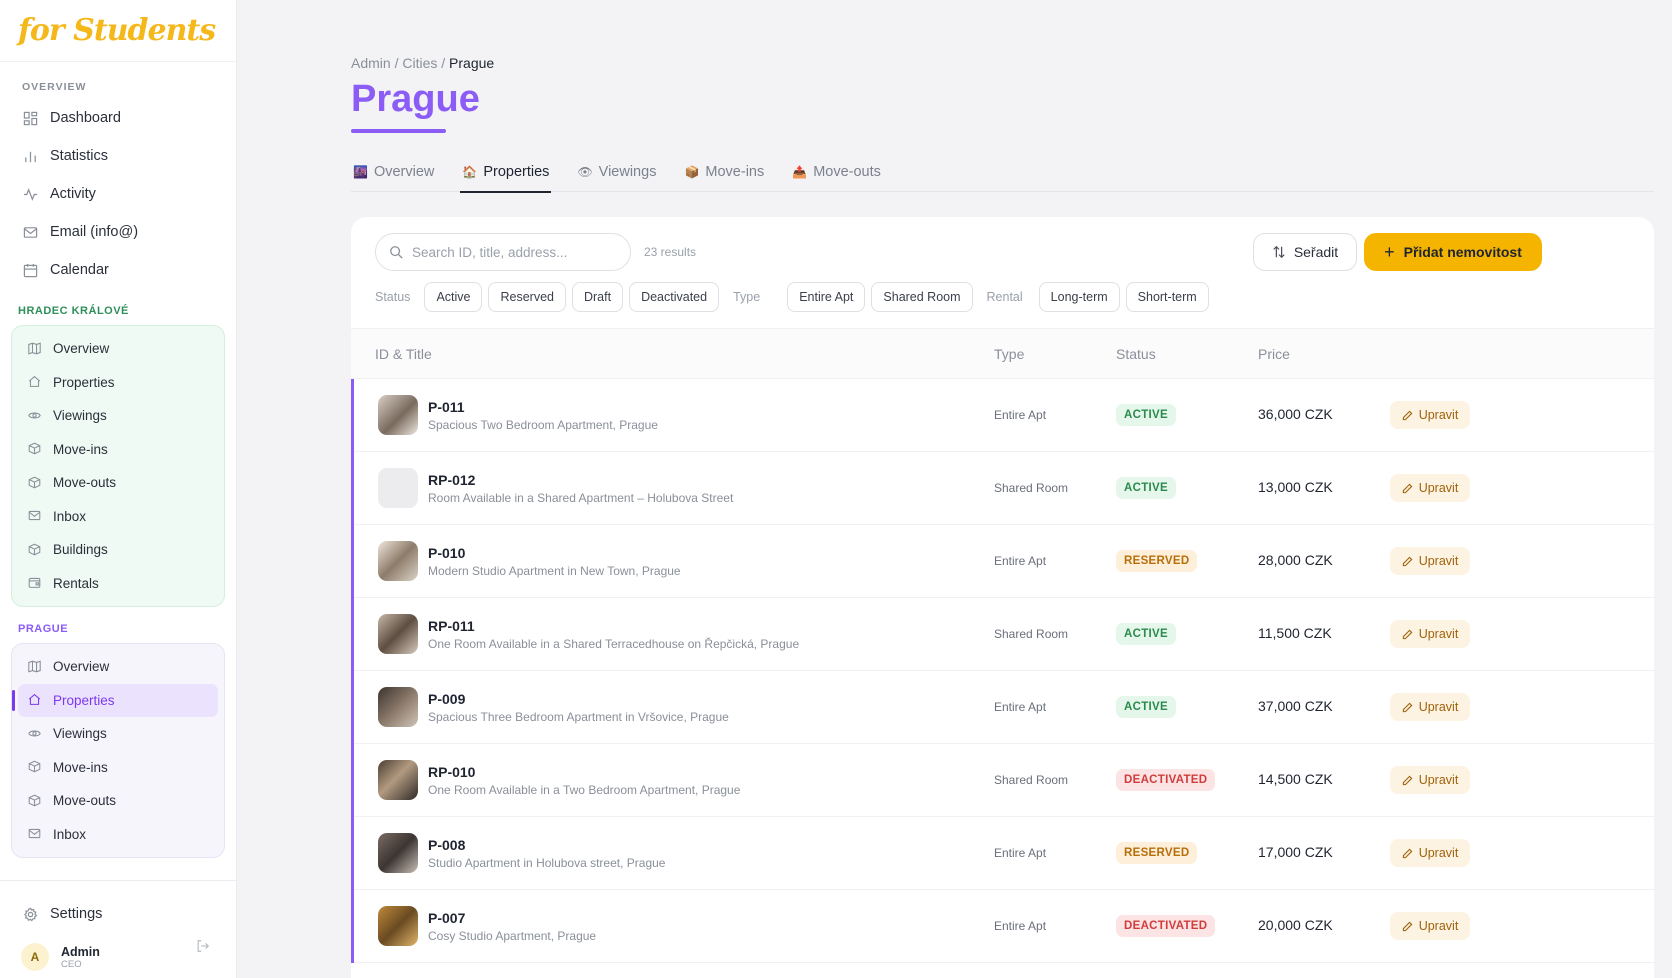 This screenshot has height=978, width=1672. I want to click on prague-item-viewings: Viewings, so click(118, 734).